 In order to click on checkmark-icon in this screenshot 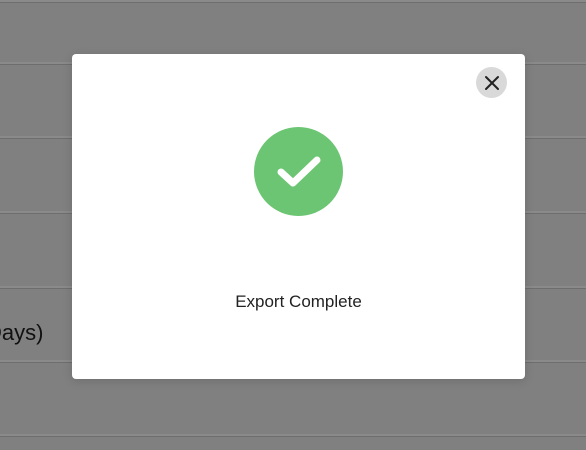, I will do `click(298, 171)`.